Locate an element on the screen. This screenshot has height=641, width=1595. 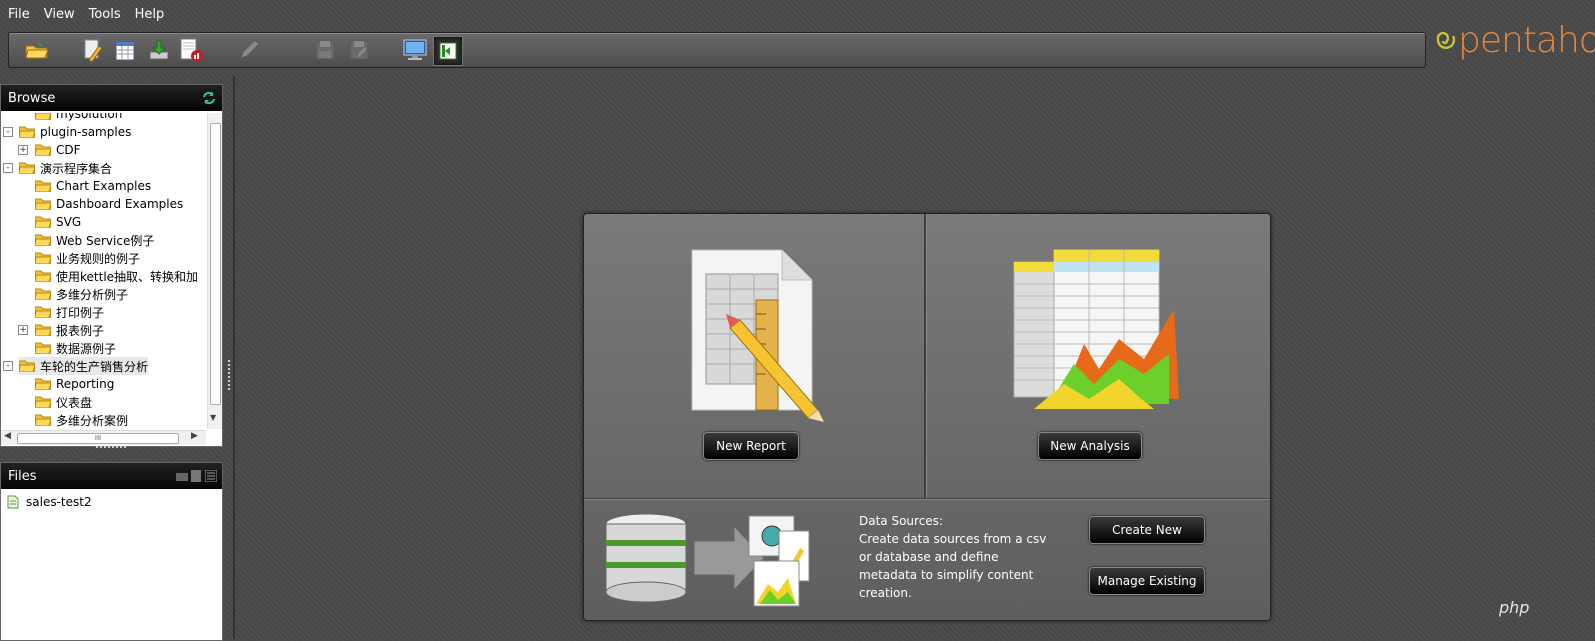
panel-resize-grip is located at coordinates (111, 450).